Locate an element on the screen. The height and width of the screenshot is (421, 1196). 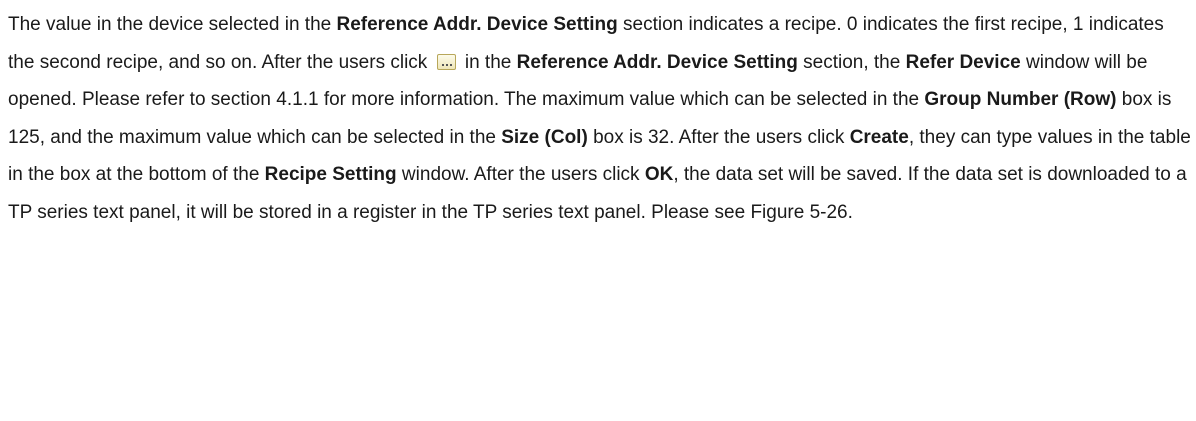
text-run: in the is located at coordinates (488, 62).